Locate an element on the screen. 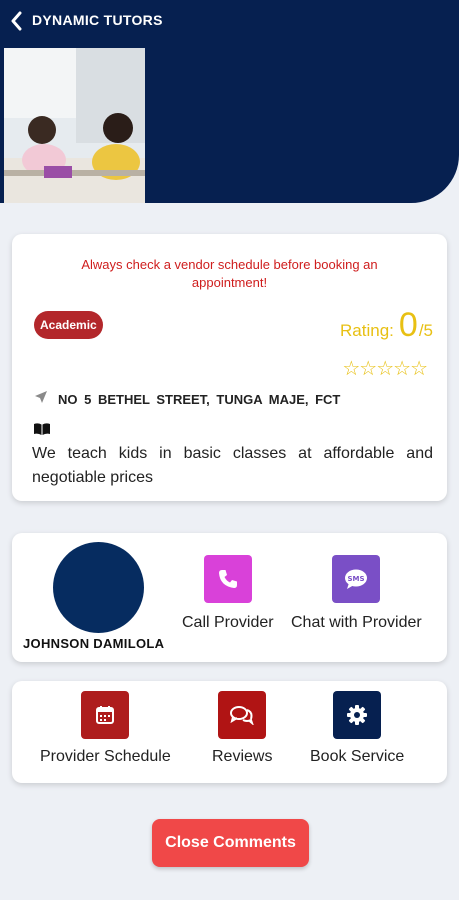 The height and width of the screenshot is (900, 459). call-provider-label: Call Provider is located at coordinates (228, 622).